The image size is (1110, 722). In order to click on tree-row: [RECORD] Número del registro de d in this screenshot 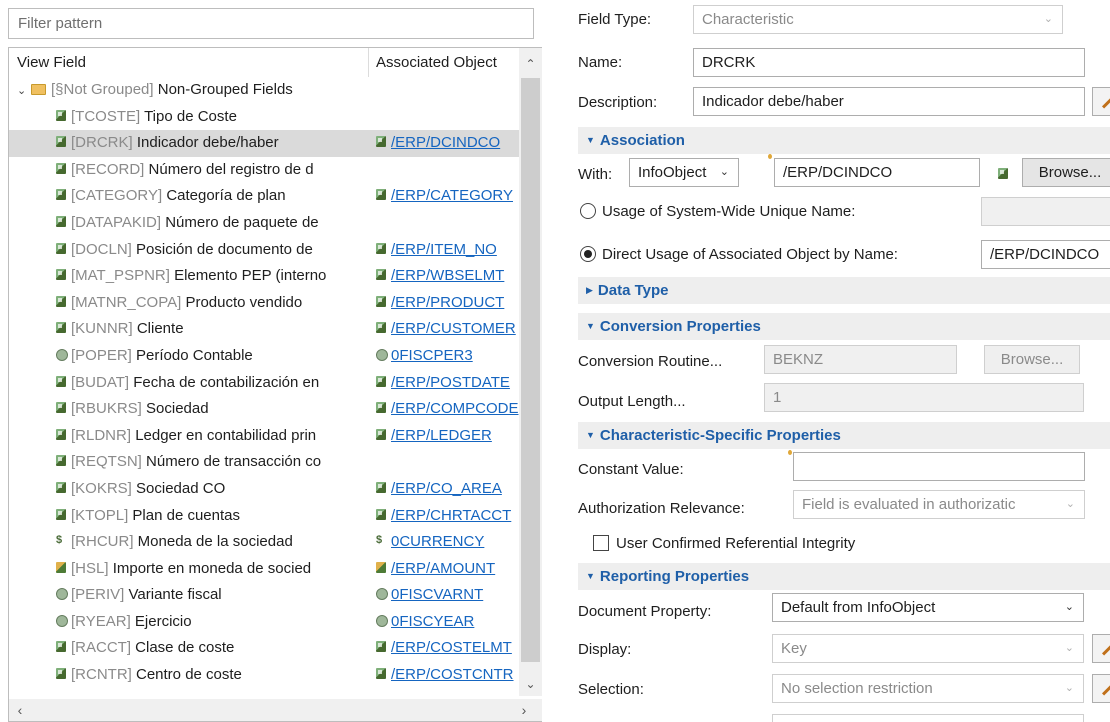, I will do `click(264, 170)`.